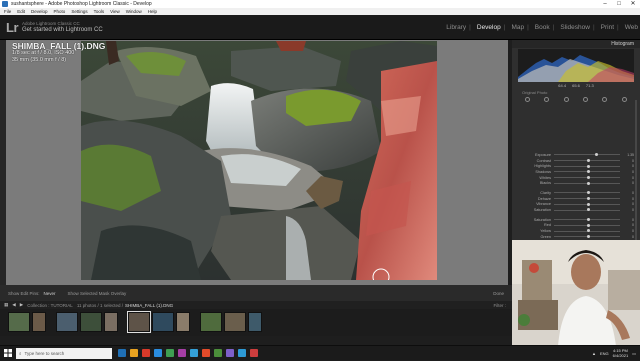 The width and height of the screenshot is (640, 361). What do you see at coordinates (115, 11) in the screenshot?
I see `menu-view: View` at bounding box center [115, 11].